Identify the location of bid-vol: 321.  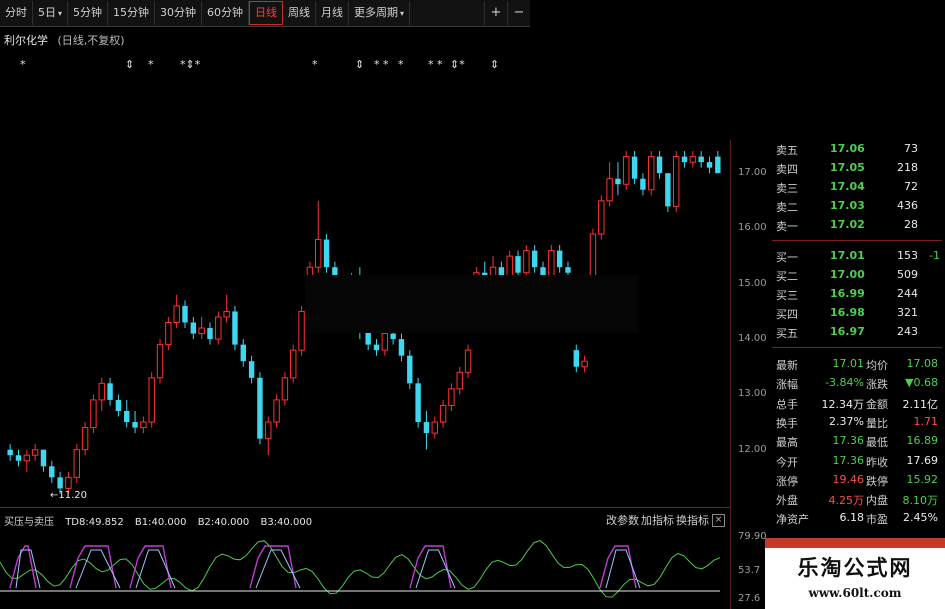
(907, 312).